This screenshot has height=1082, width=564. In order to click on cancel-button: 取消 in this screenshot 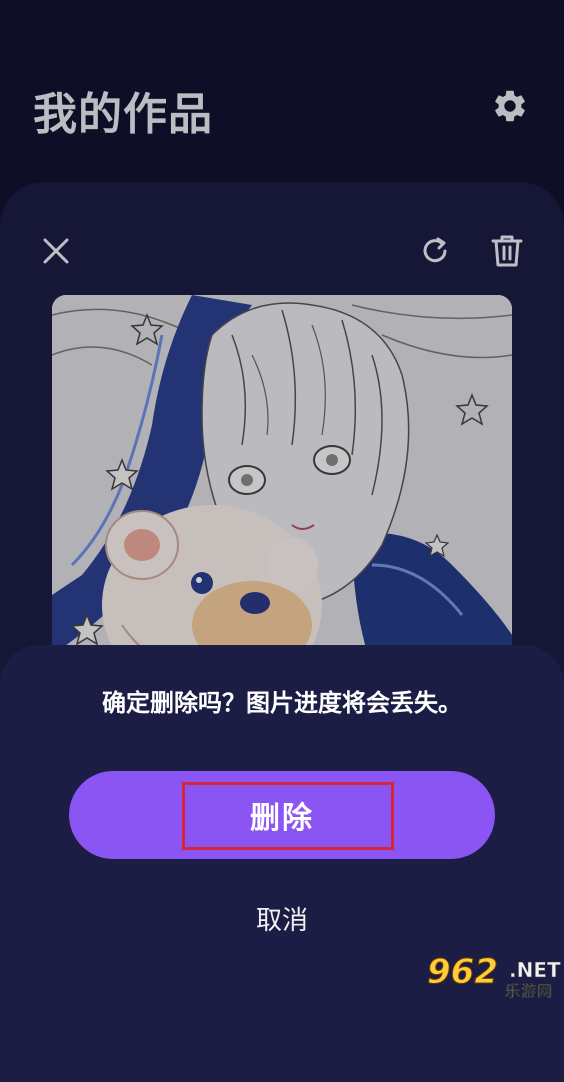, I will do `click(282, 918)`.